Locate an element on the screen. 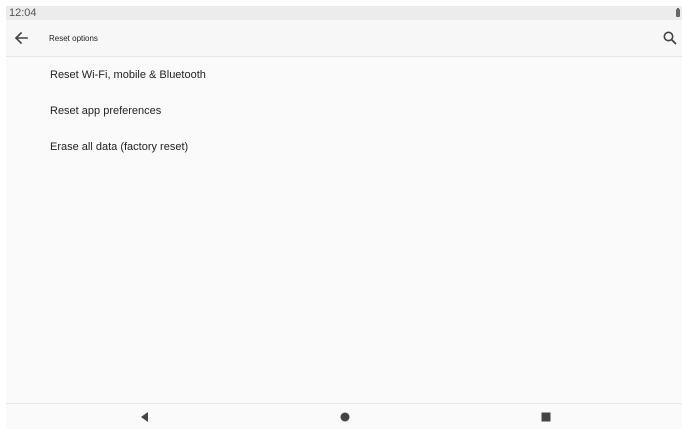  factory-reset-option: Erase all data (factory reset) is located at coordinates (344, 147).